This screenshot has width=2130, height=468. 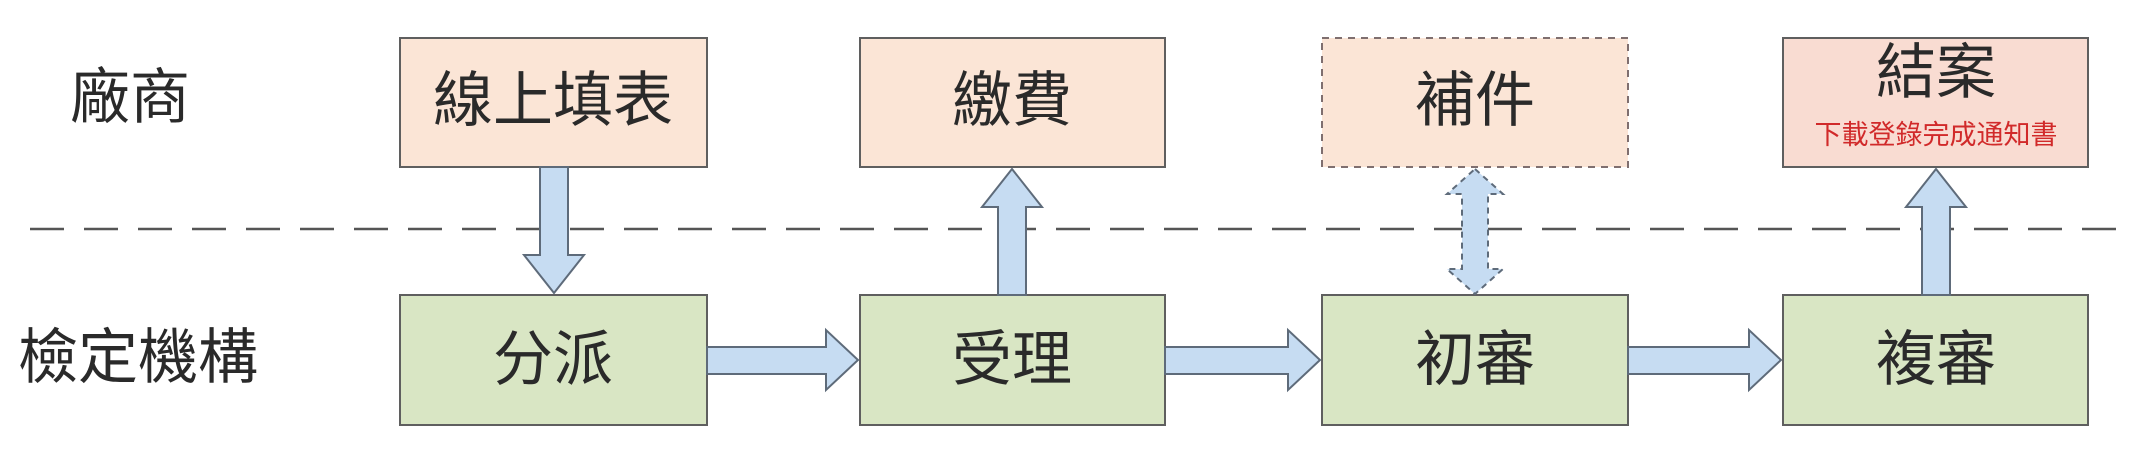 I want to click on step-online-form-label: 線上填表, so click(x=553, y=101).